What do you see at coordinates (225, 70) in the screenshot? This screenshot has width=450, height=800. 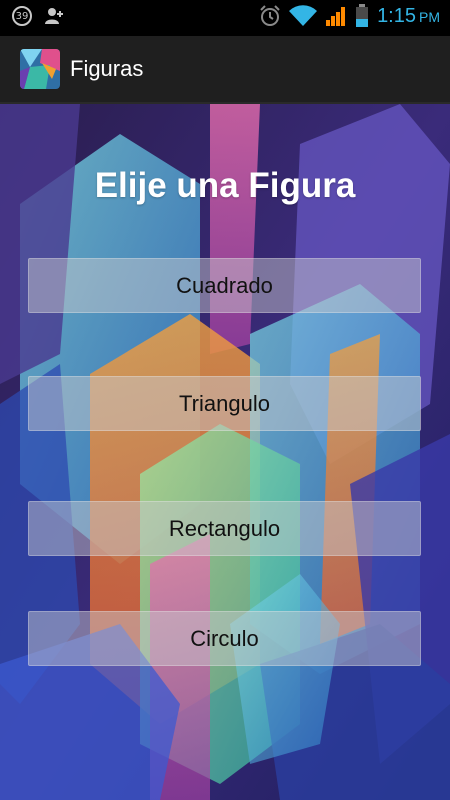 I see `action-bar: Figuras` at bounding box center [225, 70].